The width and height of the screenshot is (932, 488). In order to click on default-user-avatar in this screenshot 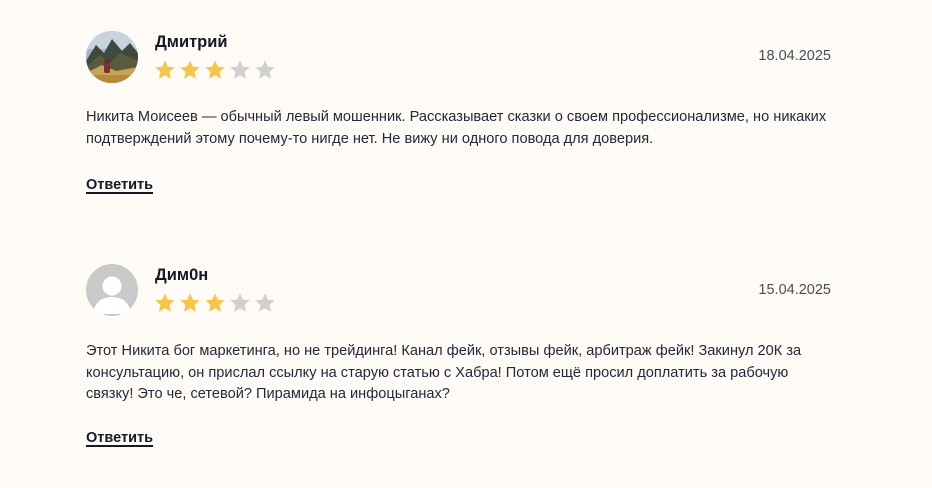, I will do `click(112, 290)`.